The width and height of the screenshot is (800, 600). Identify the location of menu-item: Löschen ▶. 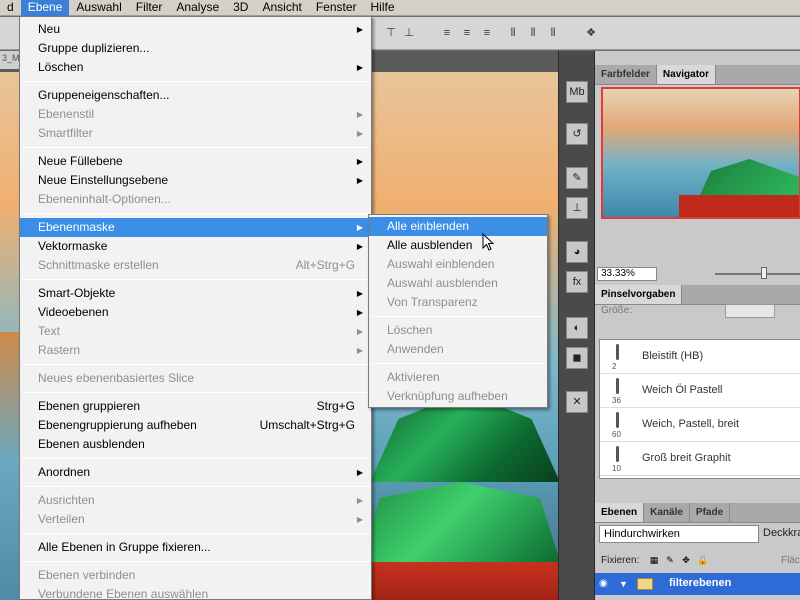
(195, 67).